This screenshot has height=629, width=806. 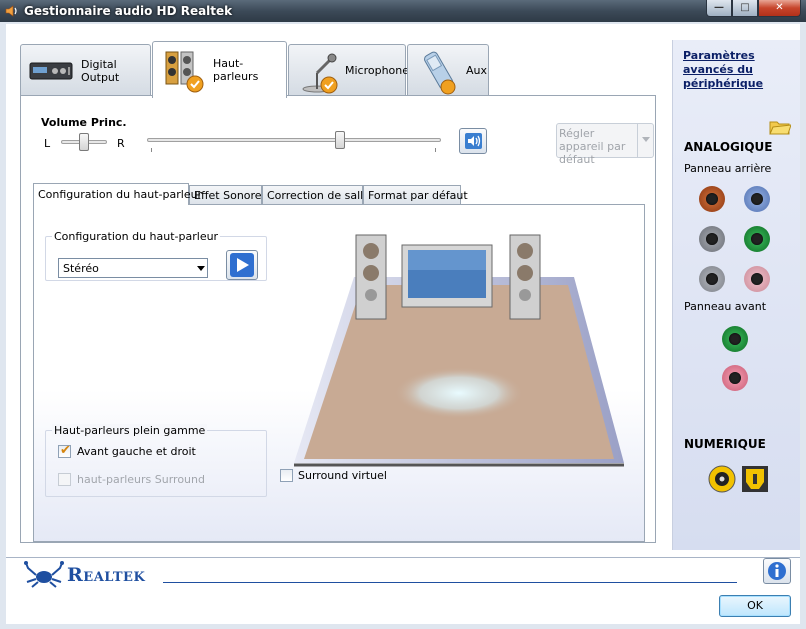 I want to click on tab-label: Digital Output, so click(x=100, y=70).